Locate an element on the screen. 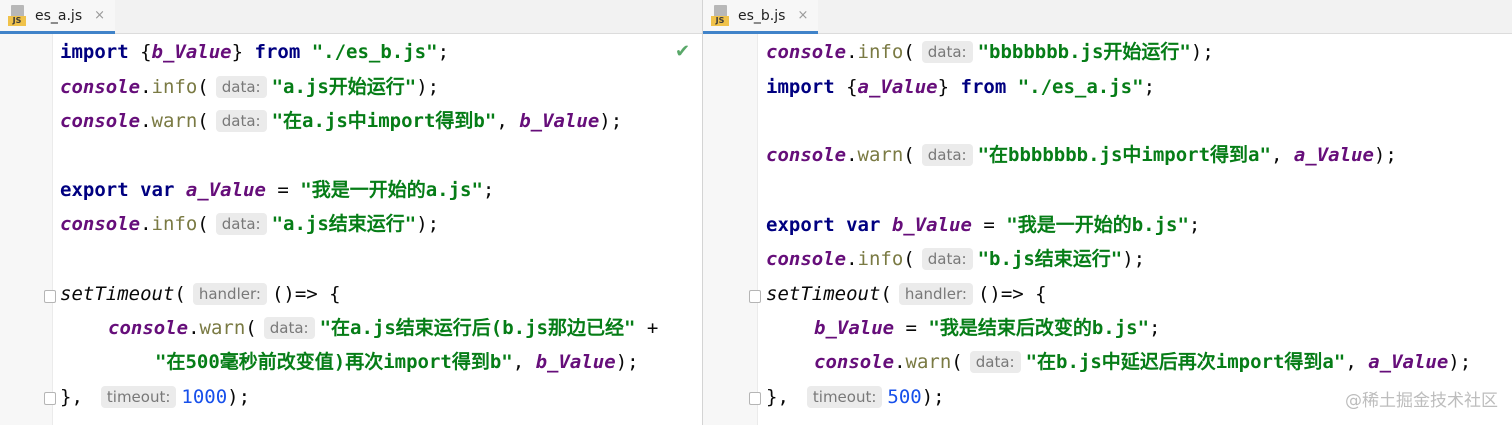  tab-label: es_a.js is located at coordinates (59, 15).